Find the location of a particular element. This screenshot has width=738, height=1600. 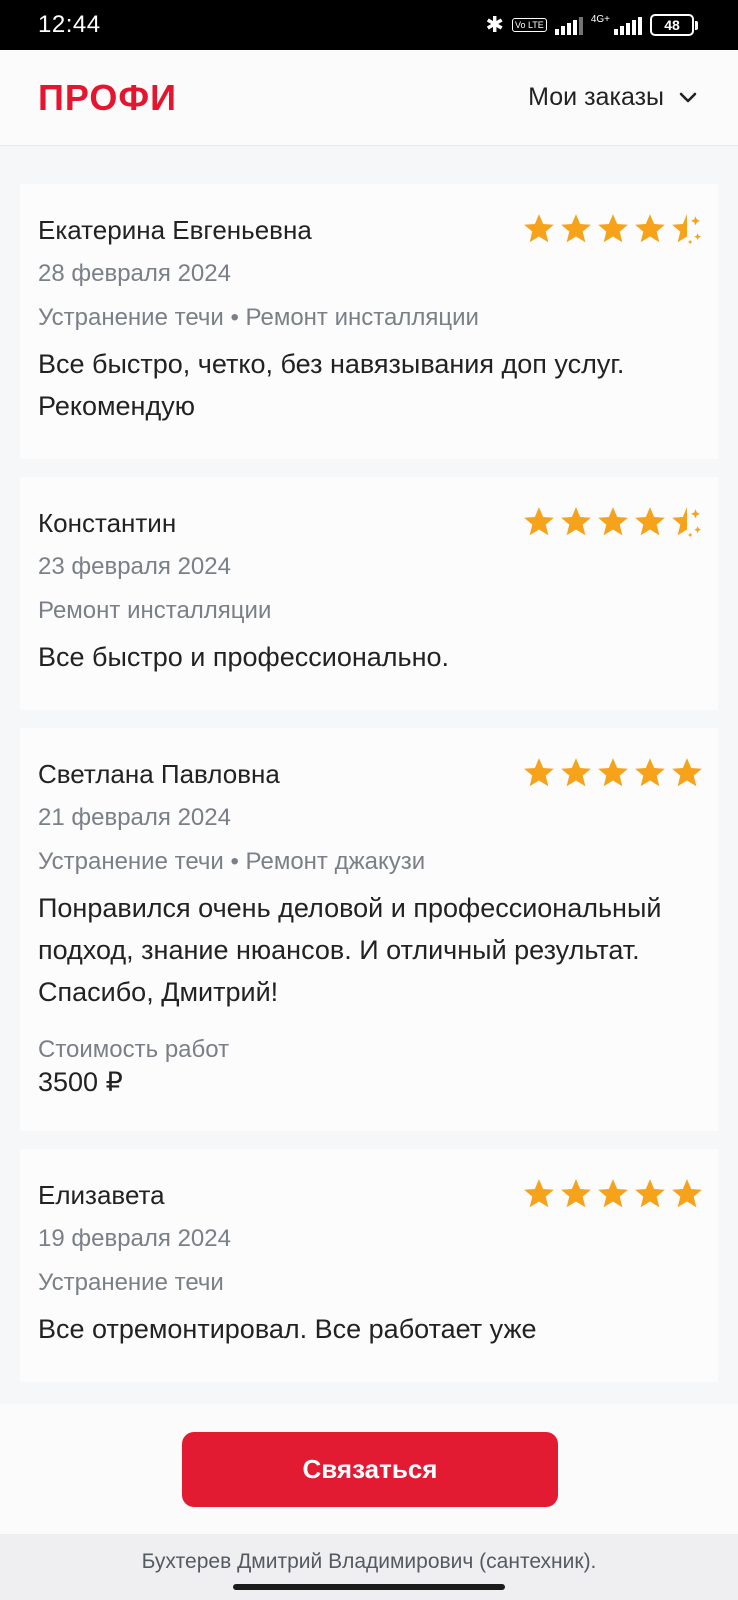

bottom-action-bar: Связаться is located at coordinates (369, 1469).